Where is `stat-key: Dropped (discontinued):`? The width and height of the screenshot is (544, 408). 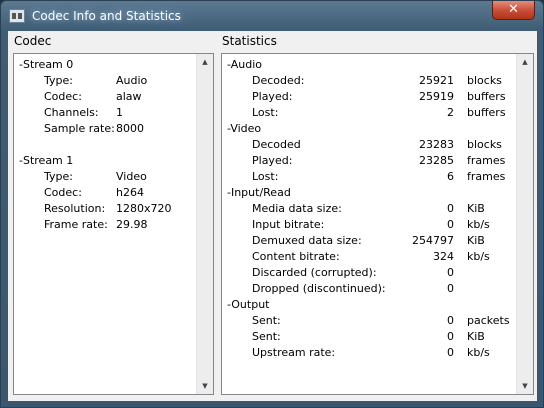
stat-key: Dropped (discontinued): is located at coordinates (319, 288).